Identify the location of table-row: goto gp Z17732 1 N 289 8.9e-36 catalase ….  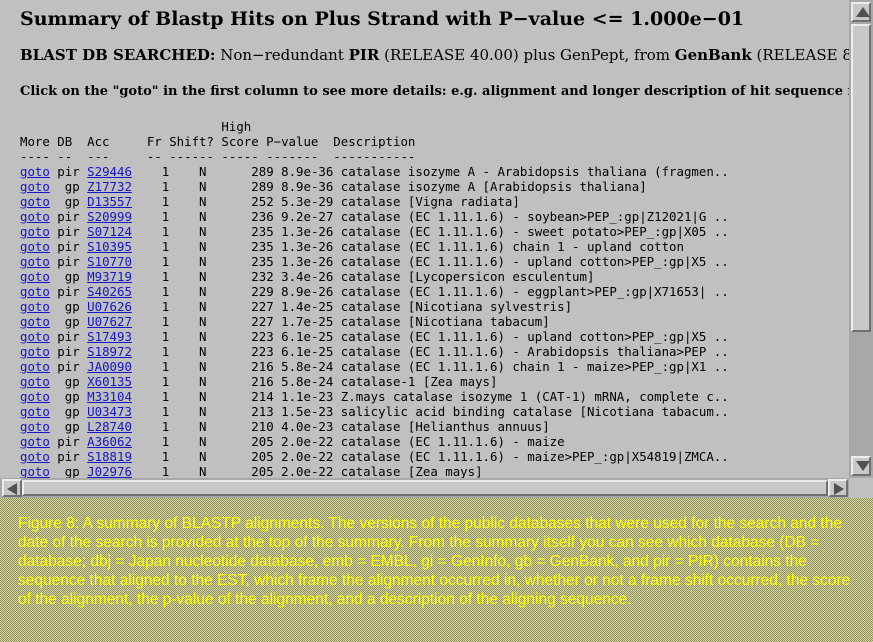
(333, 186).